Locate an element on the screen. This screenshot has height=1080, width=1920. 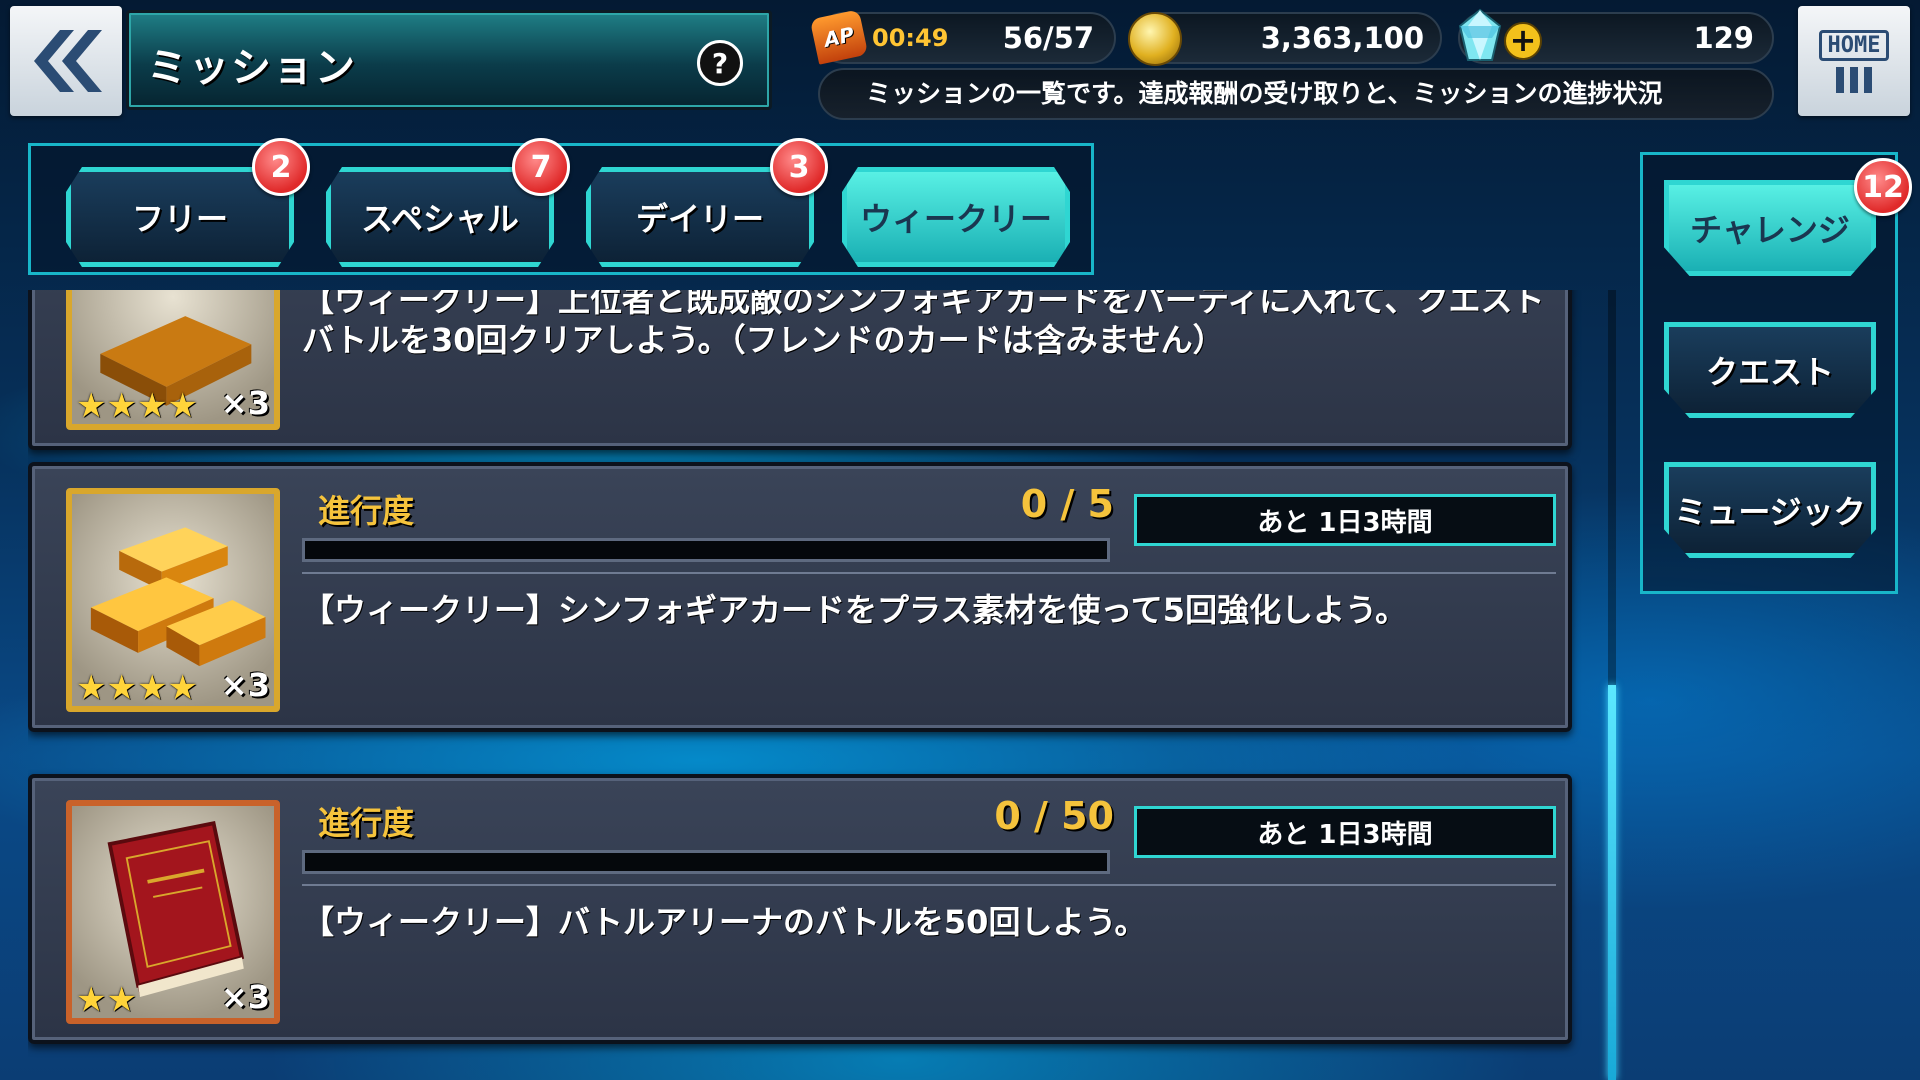
ap-timer: 00:49 is located at coordinates (910, 38).